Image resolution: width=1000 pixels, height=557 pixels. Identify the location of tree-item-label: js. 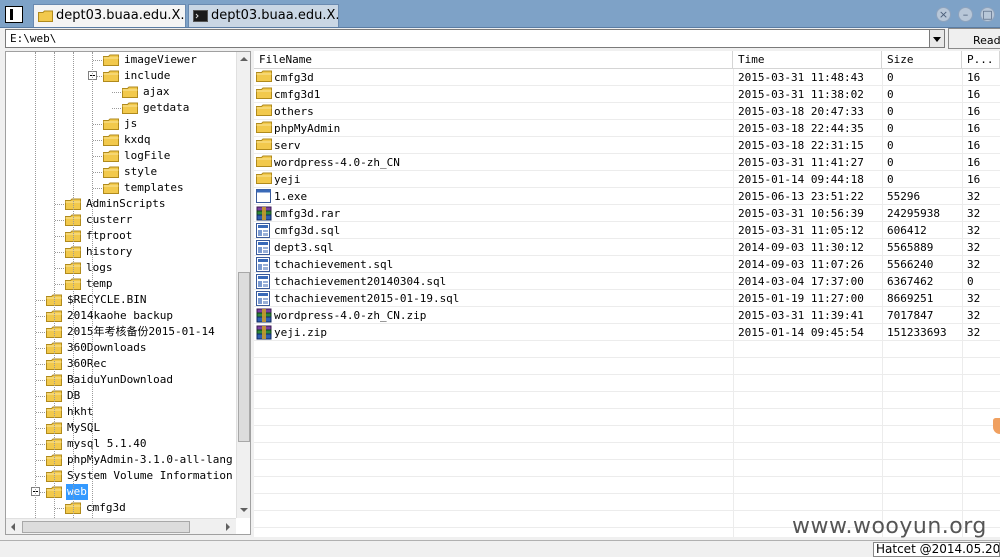
(131, 123).